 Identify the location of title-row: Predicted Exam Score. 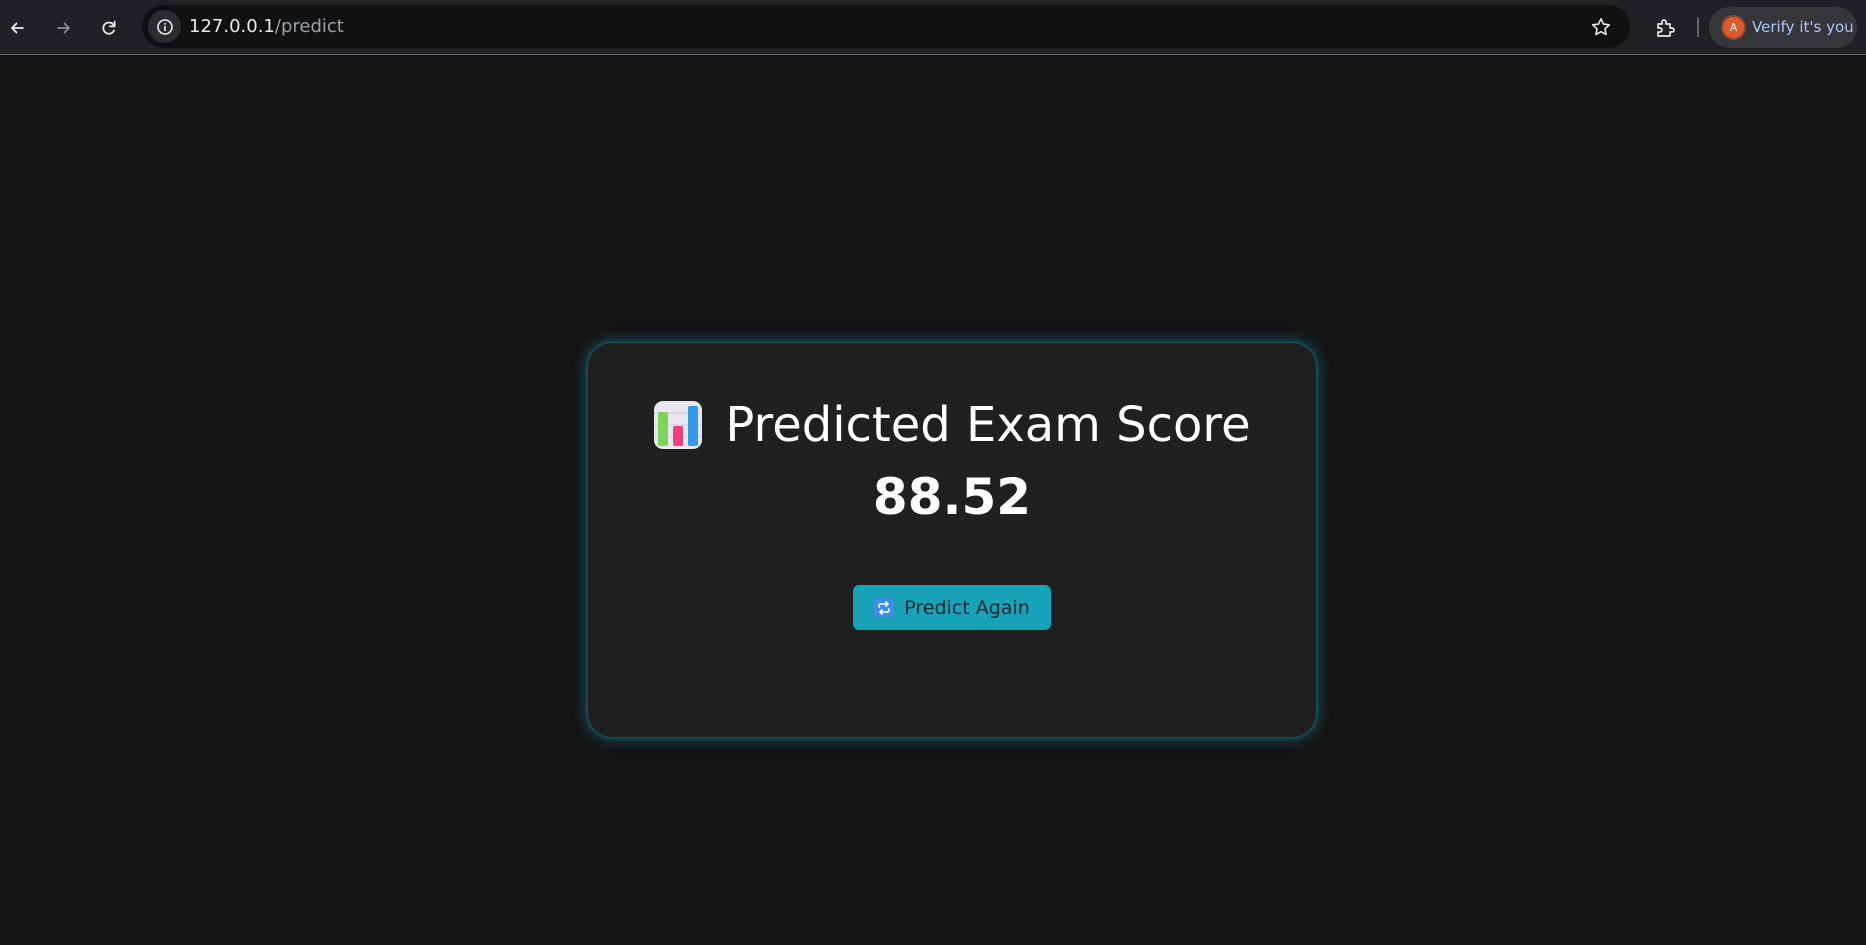
(952, 425).